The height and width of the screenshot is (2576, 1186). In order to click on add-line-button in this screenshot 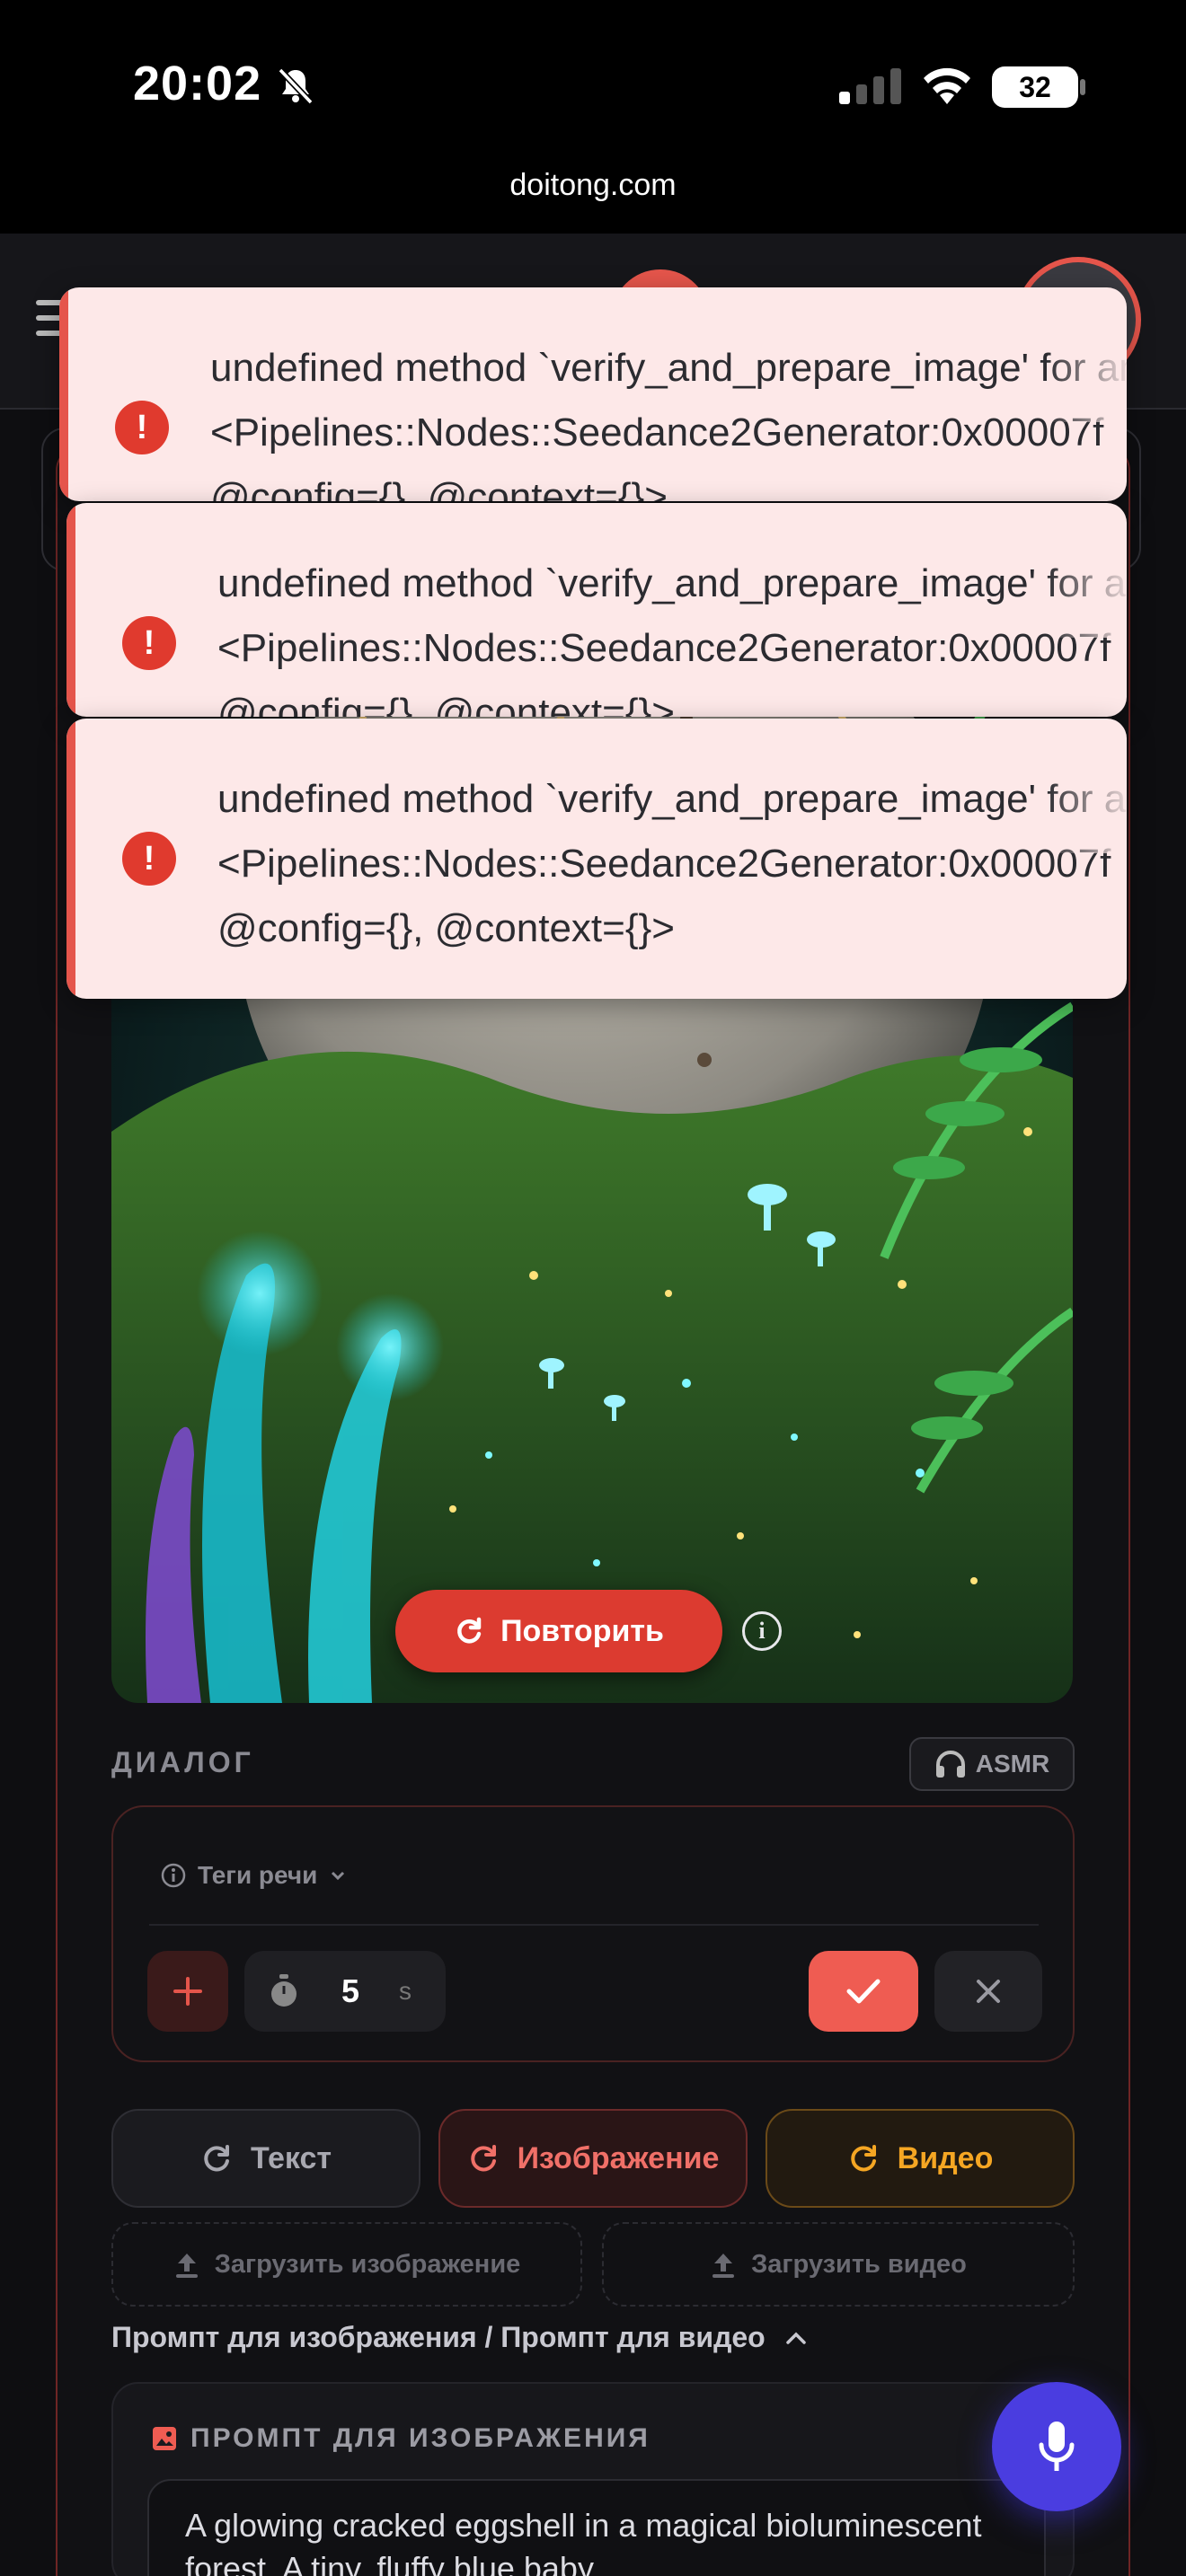, I will do `click(187, 1991)`.